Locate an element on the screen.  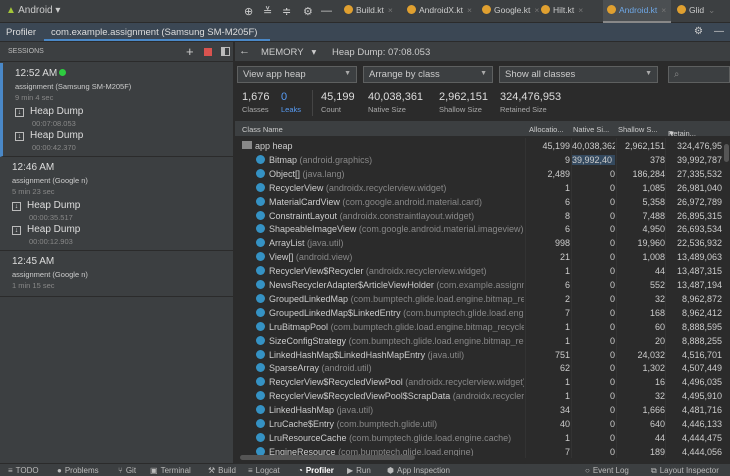
heap-select: View app heap ▼ is located at coordinates (297, 74).